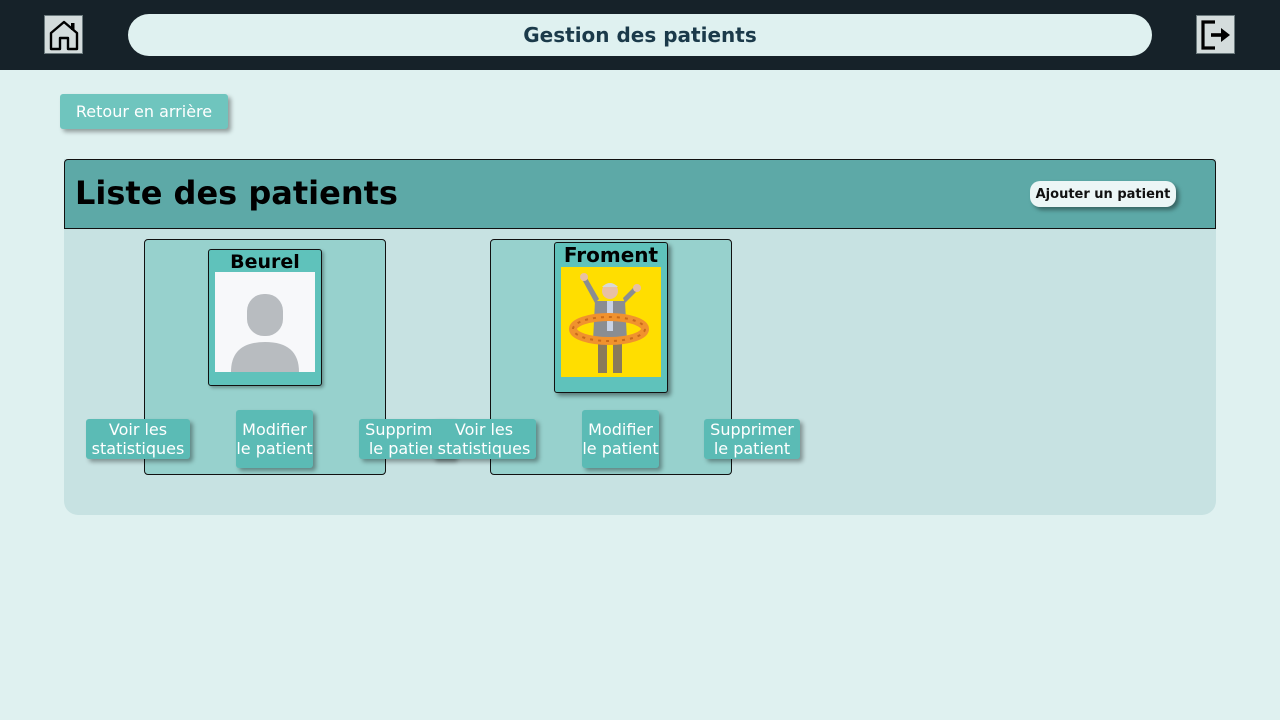  I want to click on home-button, so click(63, 34).